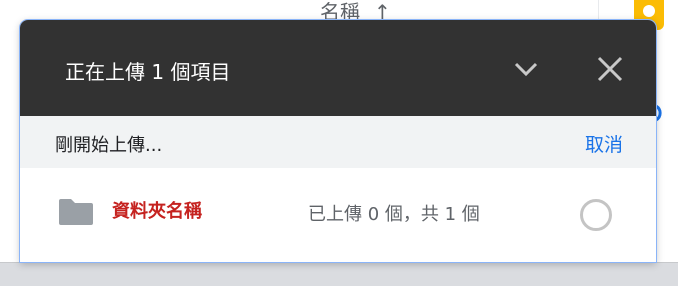  What do you see at coordinates (604, 143) in the screenshot?
I see `cancel-upload-button: 取消` at bounding box center [604, 143].